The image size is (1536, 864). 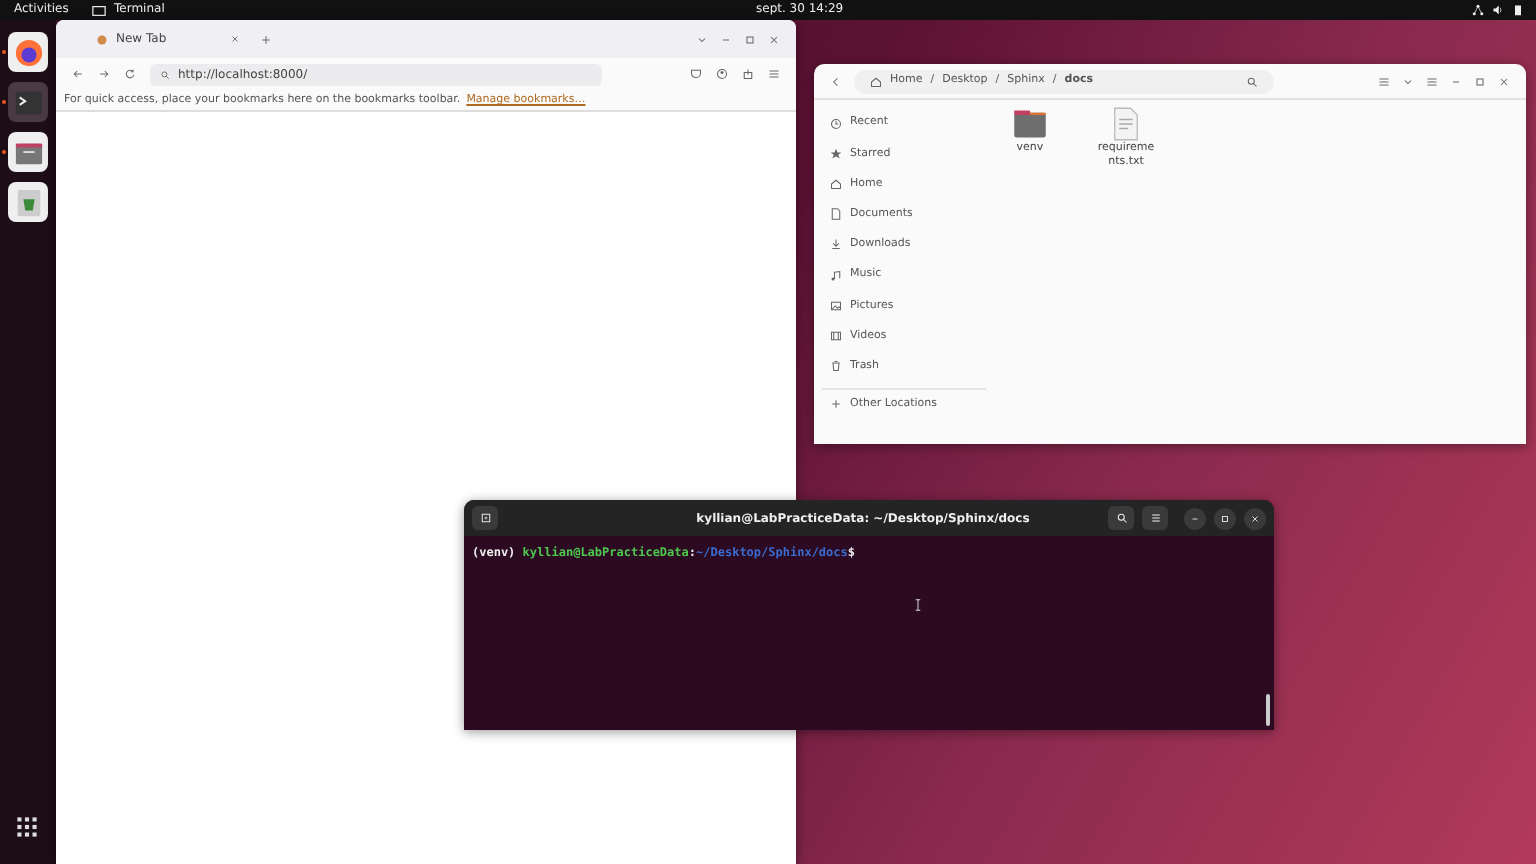 I want to click on menu-button, so click(x=1155, y=518).